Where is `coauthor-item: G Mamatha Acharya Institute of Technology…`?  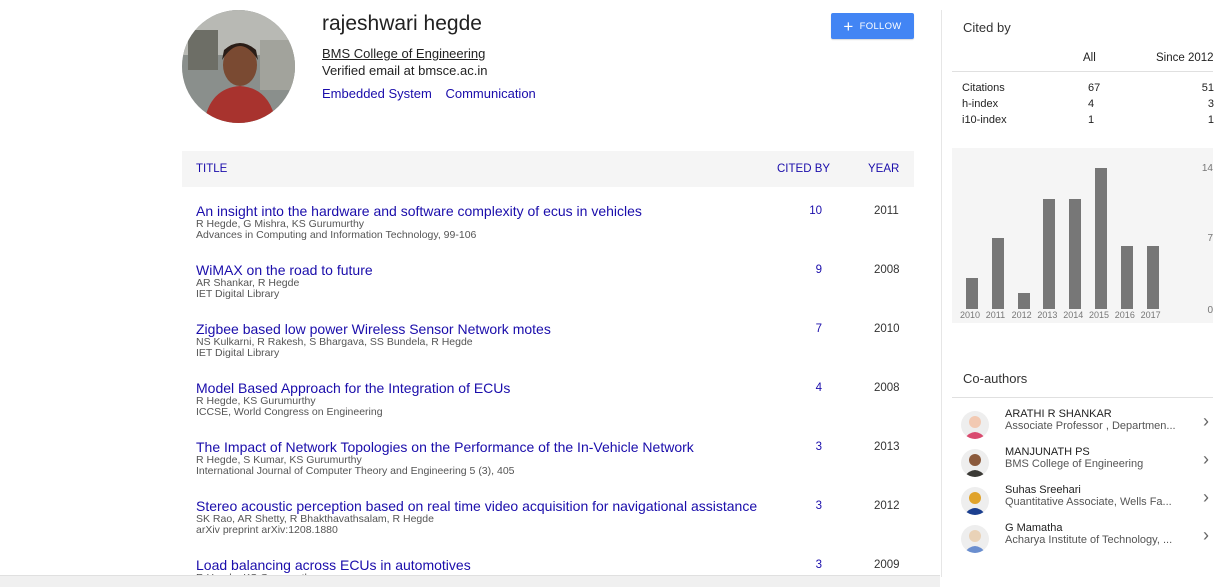
coauthor-item: G Mamatha Acharya Institute of Technology… is located at coordinates (1088, 539).